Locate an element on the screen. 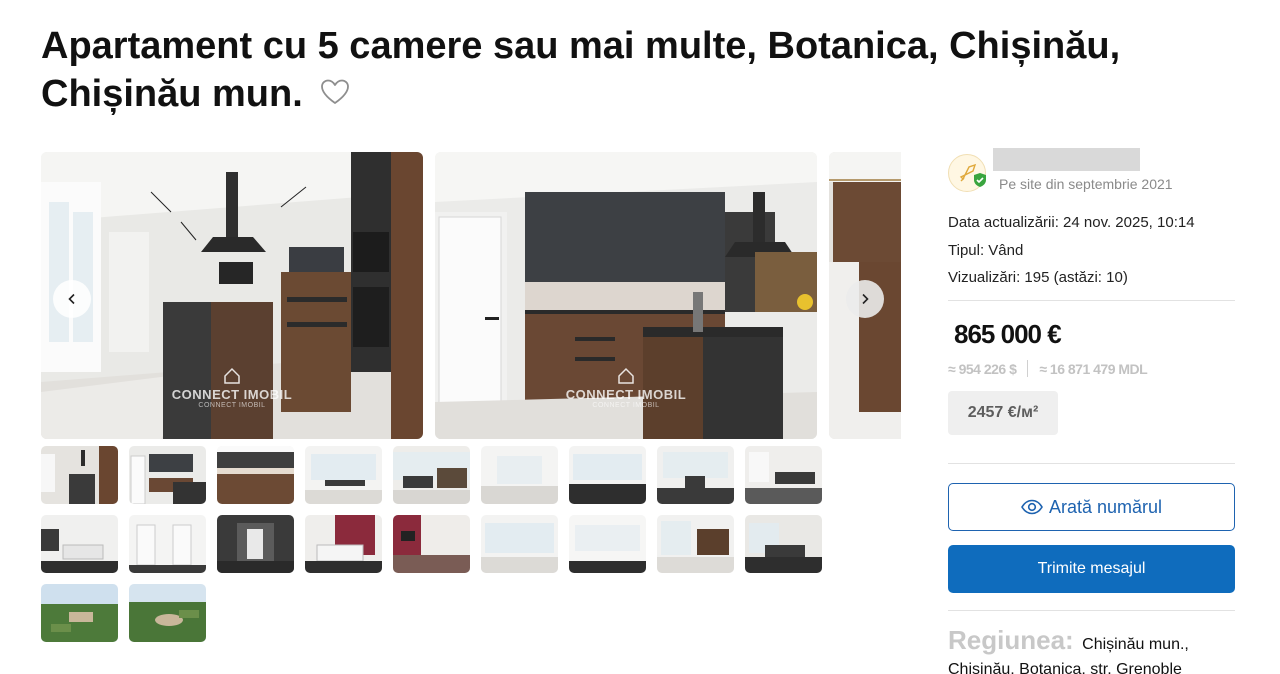 Image resolution: width=1280 pixels, height=674 pixels. view-count: Vizualizări: 195 (astăzi: 10) is located at coordinates (1038, 277).